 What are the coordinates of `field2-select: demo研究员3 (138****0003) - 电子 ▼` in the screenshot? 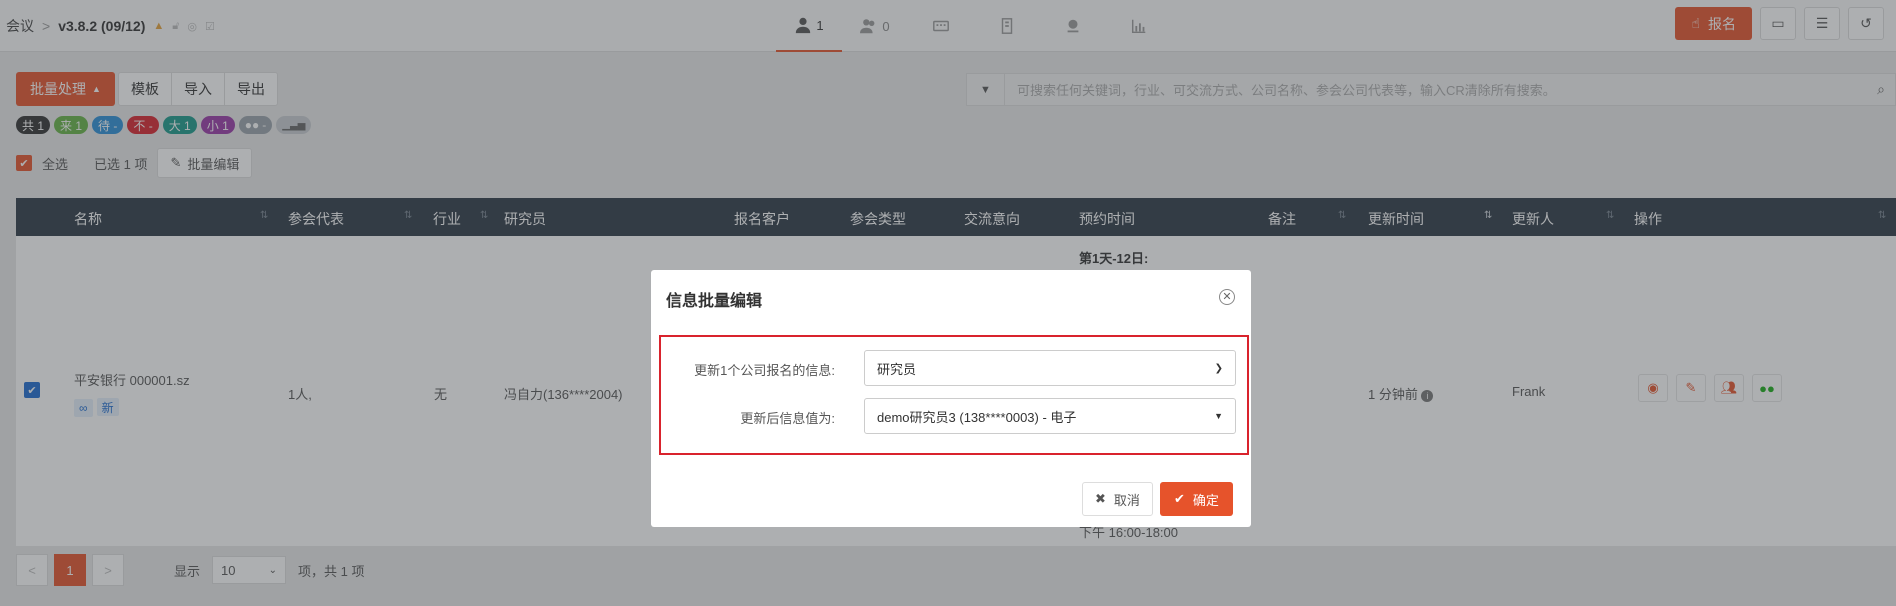 It's located at (1050, 416).